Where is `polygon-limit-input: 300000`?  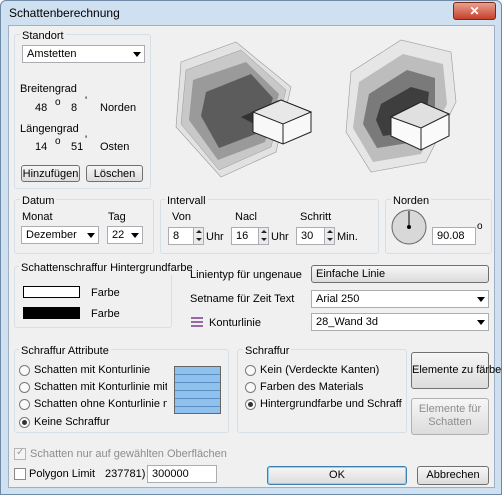
polygon-limit-input: 300000 is located at coordinates (182, 474).